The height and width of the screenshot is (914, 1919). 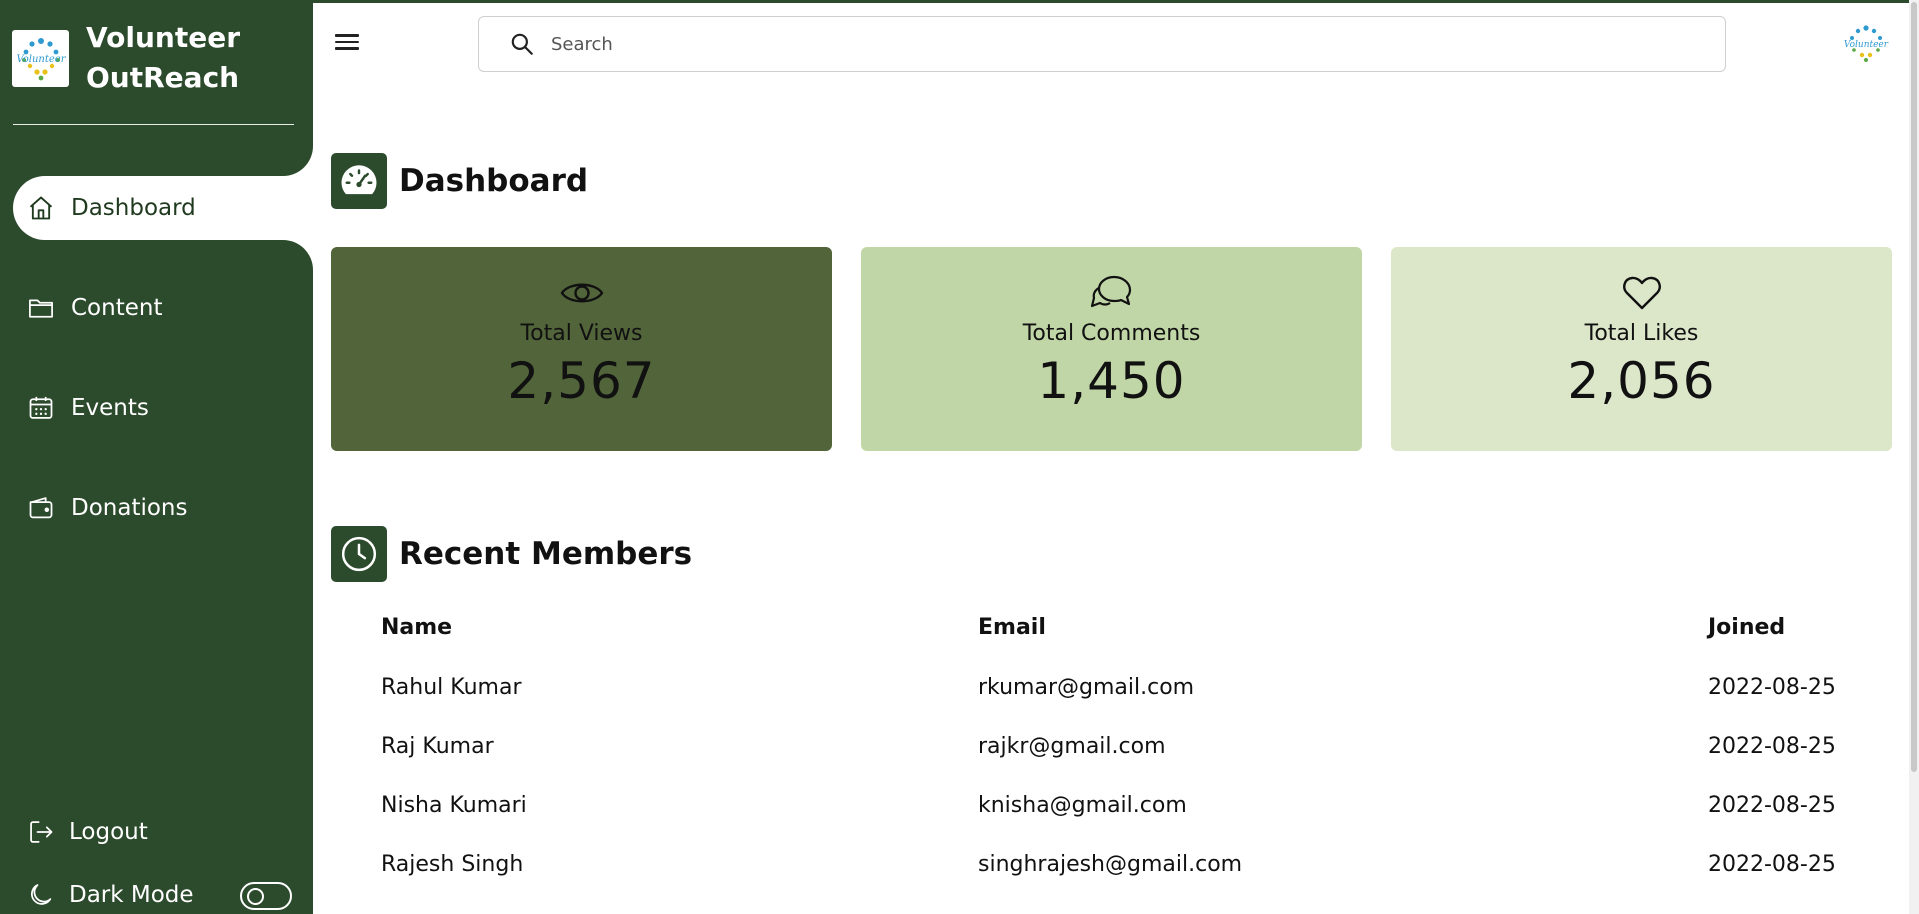 What do you see at coordinates (1111, 645) in the screenshot?
I see `table-header-row: Name Email Joined` at bounding box center [1111, 645].